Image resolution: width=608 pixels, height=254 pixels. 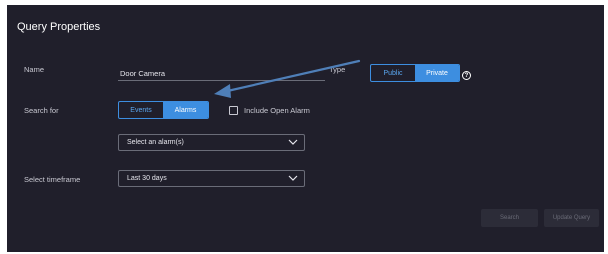 I want to click on name-input, so click(x=221, y=73).